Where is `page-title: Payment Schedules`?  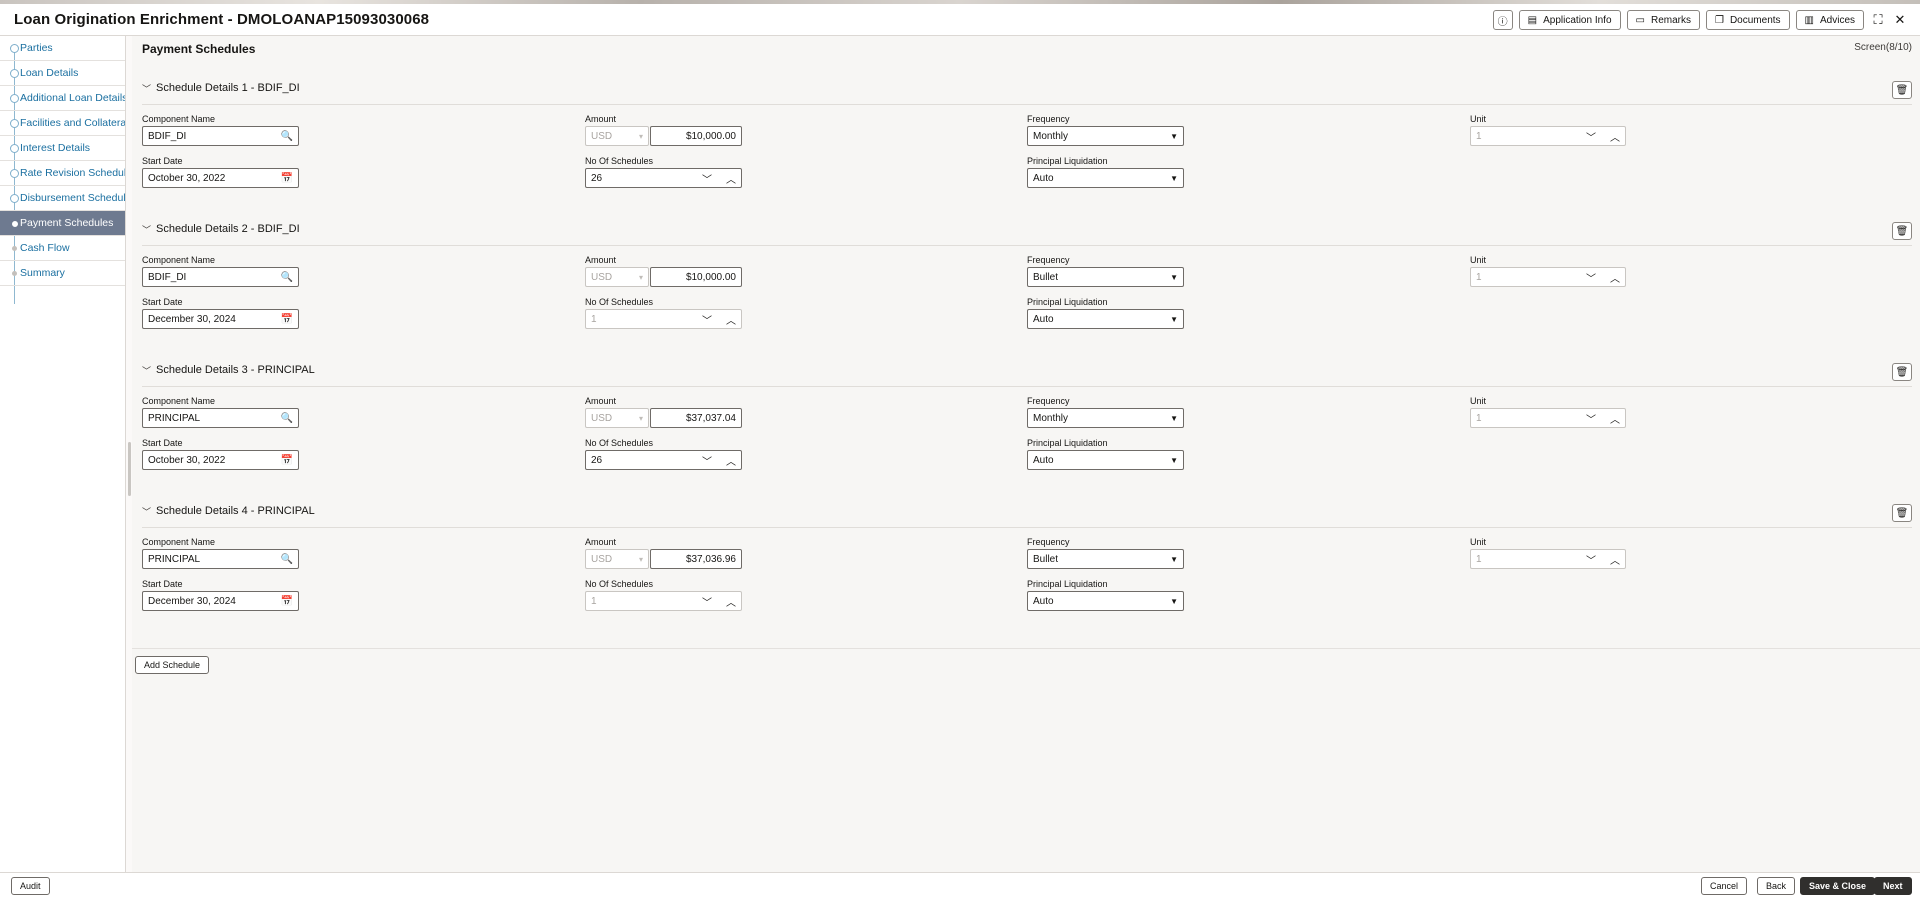 page-title: Payment Schedules is located at coordinates (199, 49).